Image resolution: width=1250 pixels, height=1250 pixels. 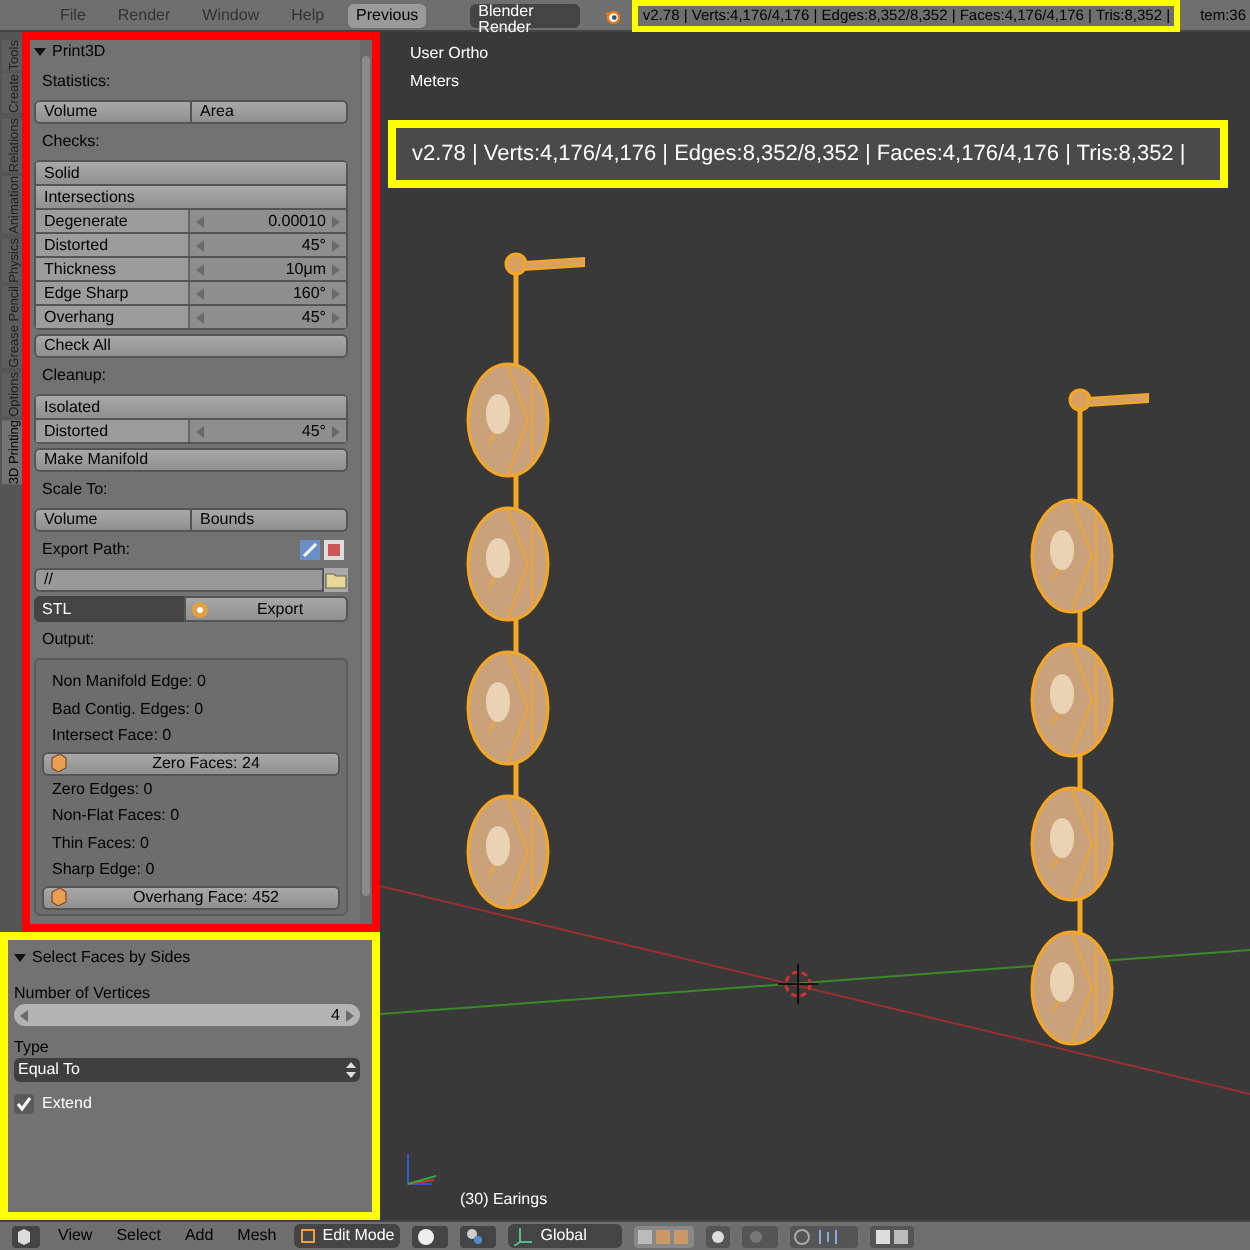 I want to click on mode-dropdown: Edit Mode, so click(x=347, y=1236).